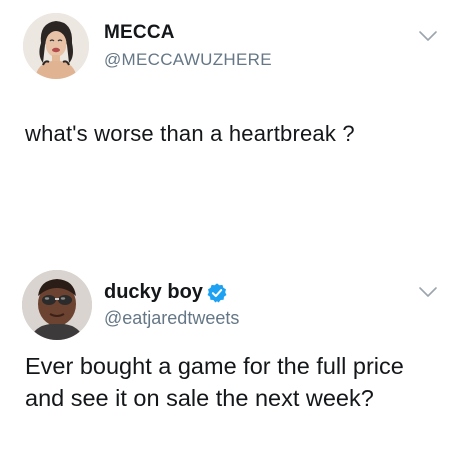 The image size is (460, 461). Describe the element at coordinates (153, 292) in the screenshot. I see `display-name: ducky boy` at that location.